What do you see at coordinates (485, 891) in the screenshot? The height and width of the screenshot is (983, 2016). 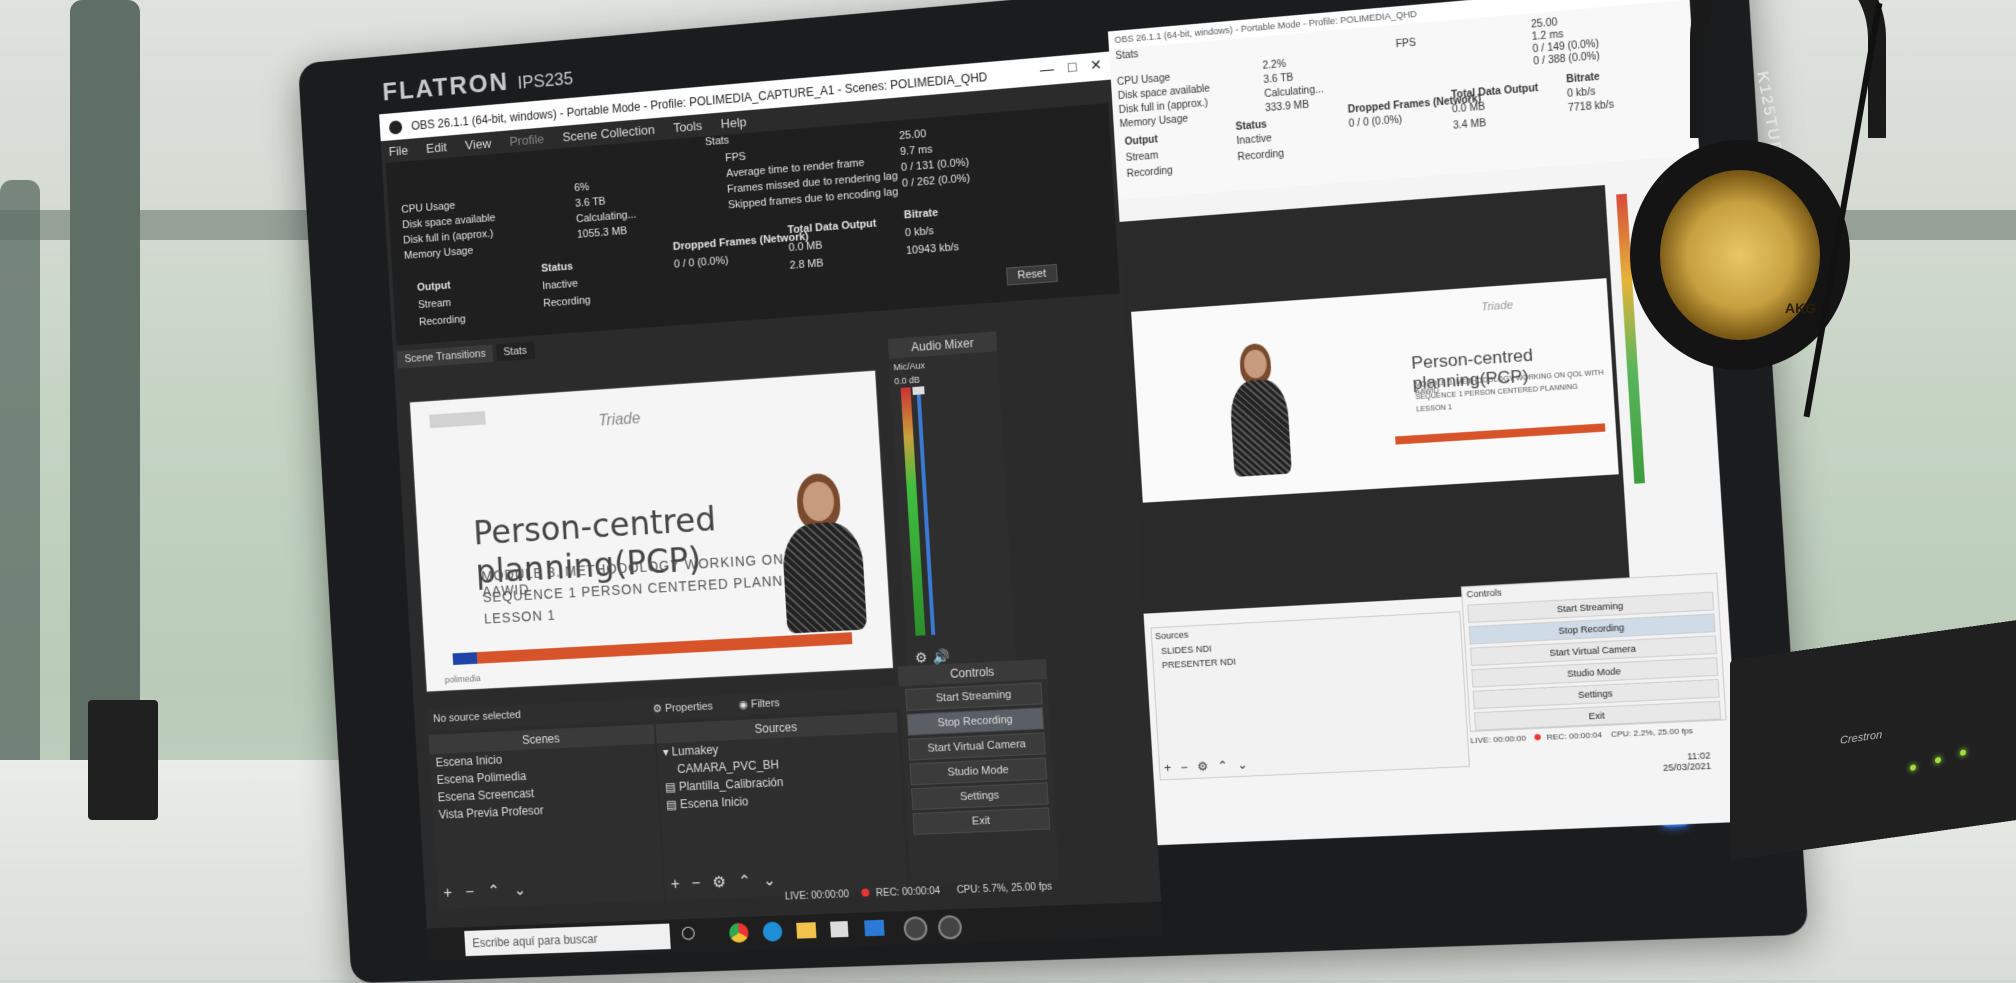 I see `scenes-toolbar: + − ⌃ ⌄` at bounding box center [485, 891].